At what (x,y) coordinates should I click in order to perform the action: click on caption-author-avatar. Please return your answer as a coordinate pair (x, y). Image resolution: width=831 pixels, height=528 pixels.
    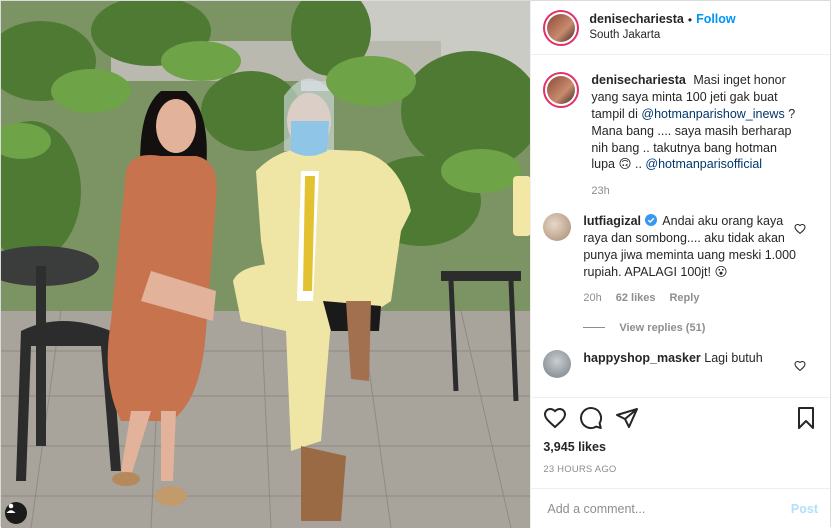
    Looking at the image, I should click on (561, 90).